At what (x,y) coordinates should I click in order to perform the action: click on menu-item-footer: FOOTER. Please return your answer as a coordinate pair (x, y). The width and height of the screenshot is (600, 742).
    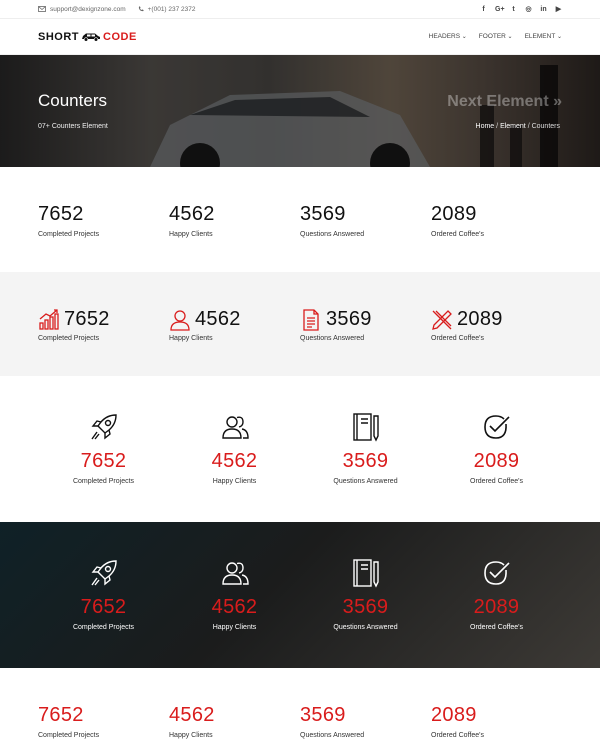
    Looking at the image, I should click on (496, 36).